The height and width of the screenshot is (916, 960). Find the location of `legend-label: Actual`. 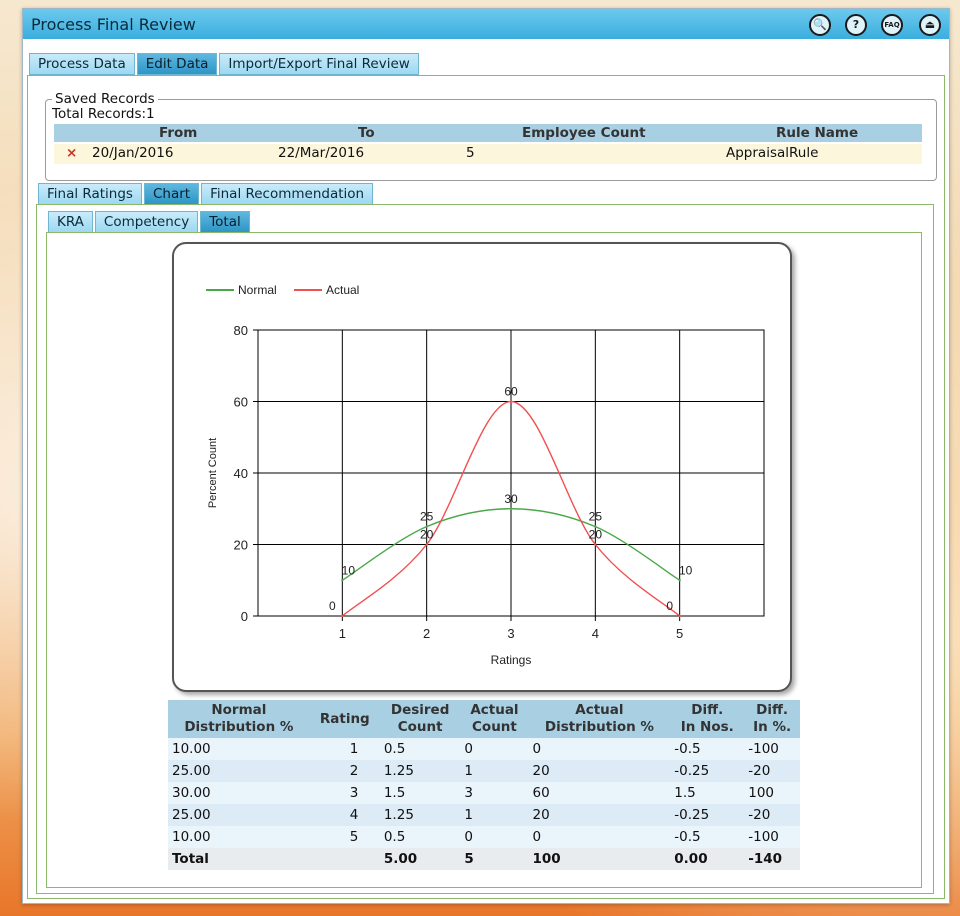

legend-label: Actual is located at coordinates (342, 290).